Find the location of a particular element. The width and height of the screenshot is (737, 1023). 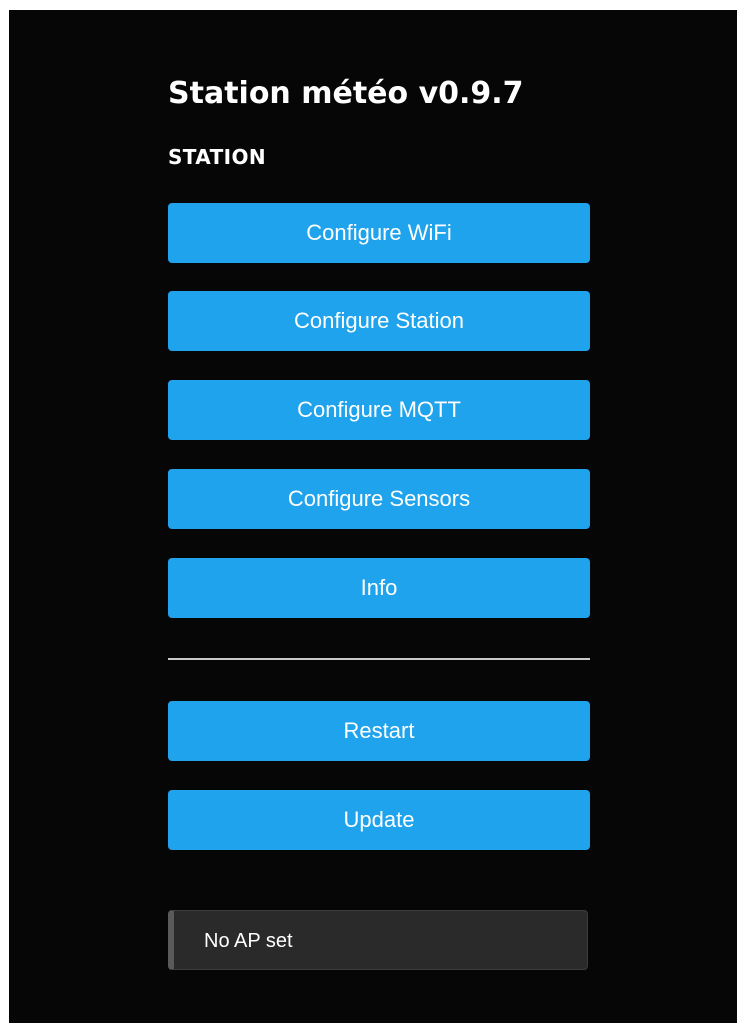

page-title: Station météo v0.9.7 is located at coordinates (346, 93).